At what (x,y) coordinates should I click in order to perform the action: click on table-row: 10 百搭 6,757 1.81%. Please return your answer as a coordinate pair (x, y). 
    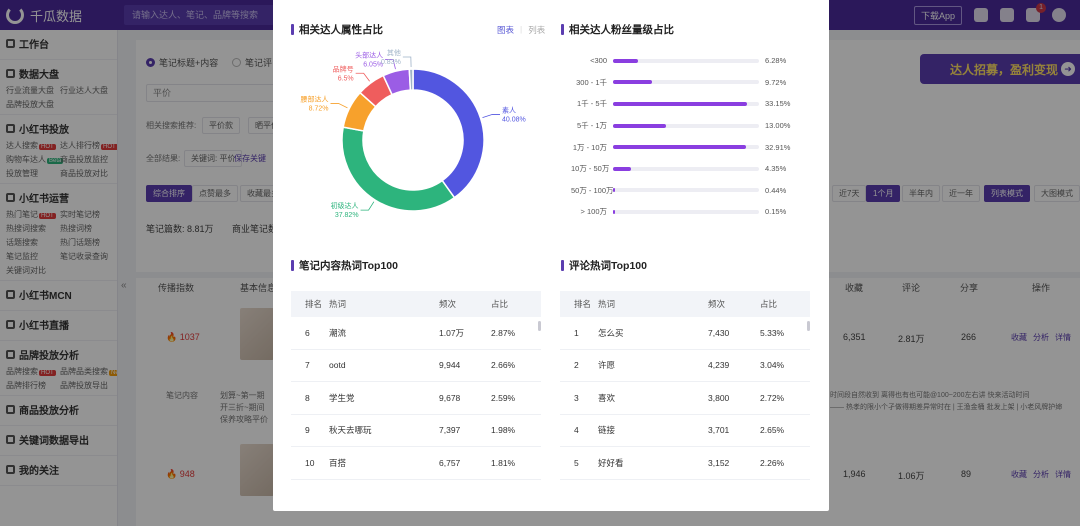
    Looking at the image, I should click on (416, 463).